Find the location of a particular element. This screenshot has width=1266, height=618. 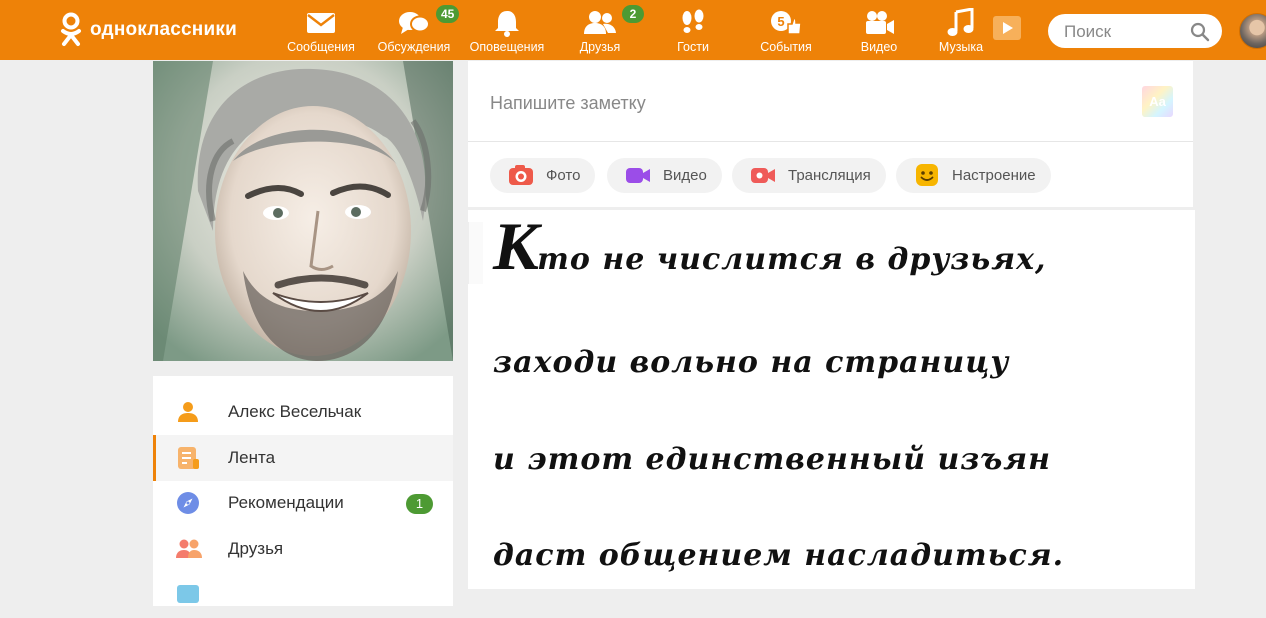

music-note-icon is located at coordinates (961, 22).